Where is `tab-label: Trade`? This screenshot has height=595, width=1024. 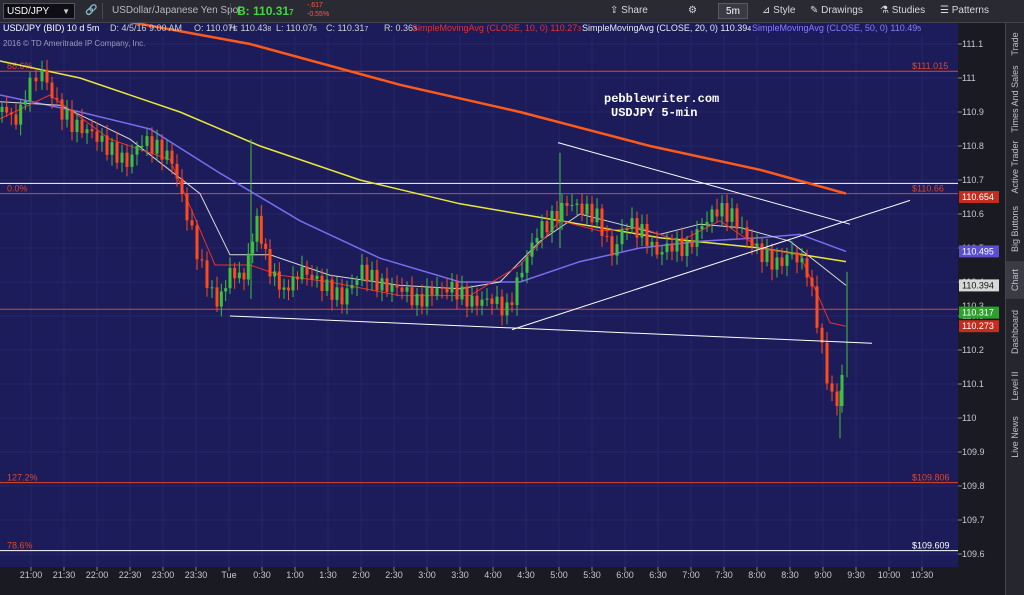
tab-label: Trade is located at coordinates (1015, 44).